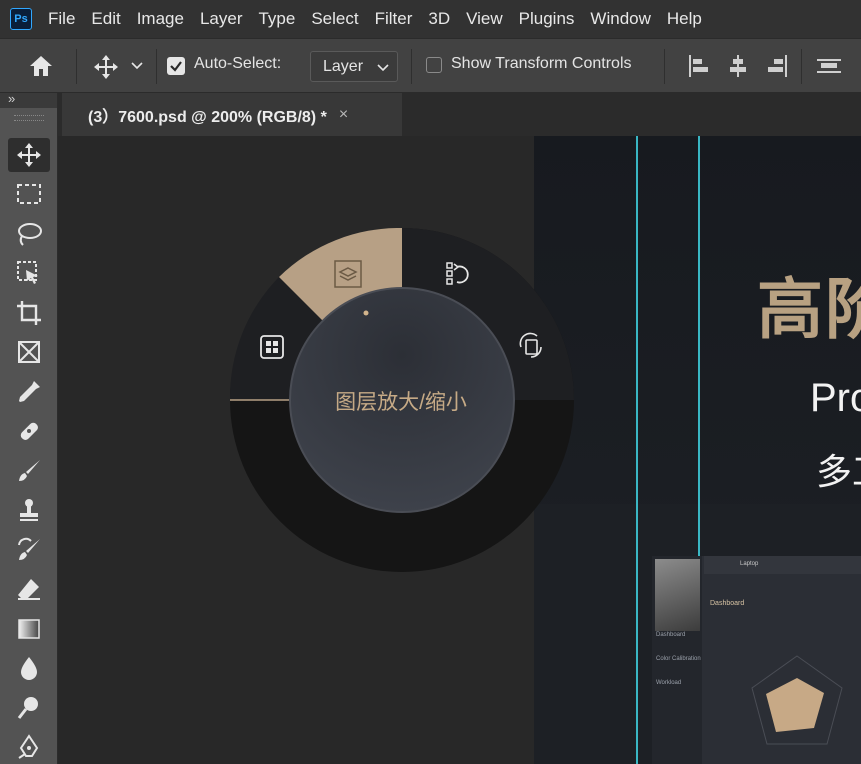 The image size is (861, 764). I want to click on align-horizontal-centers-button, so click(738, 66).